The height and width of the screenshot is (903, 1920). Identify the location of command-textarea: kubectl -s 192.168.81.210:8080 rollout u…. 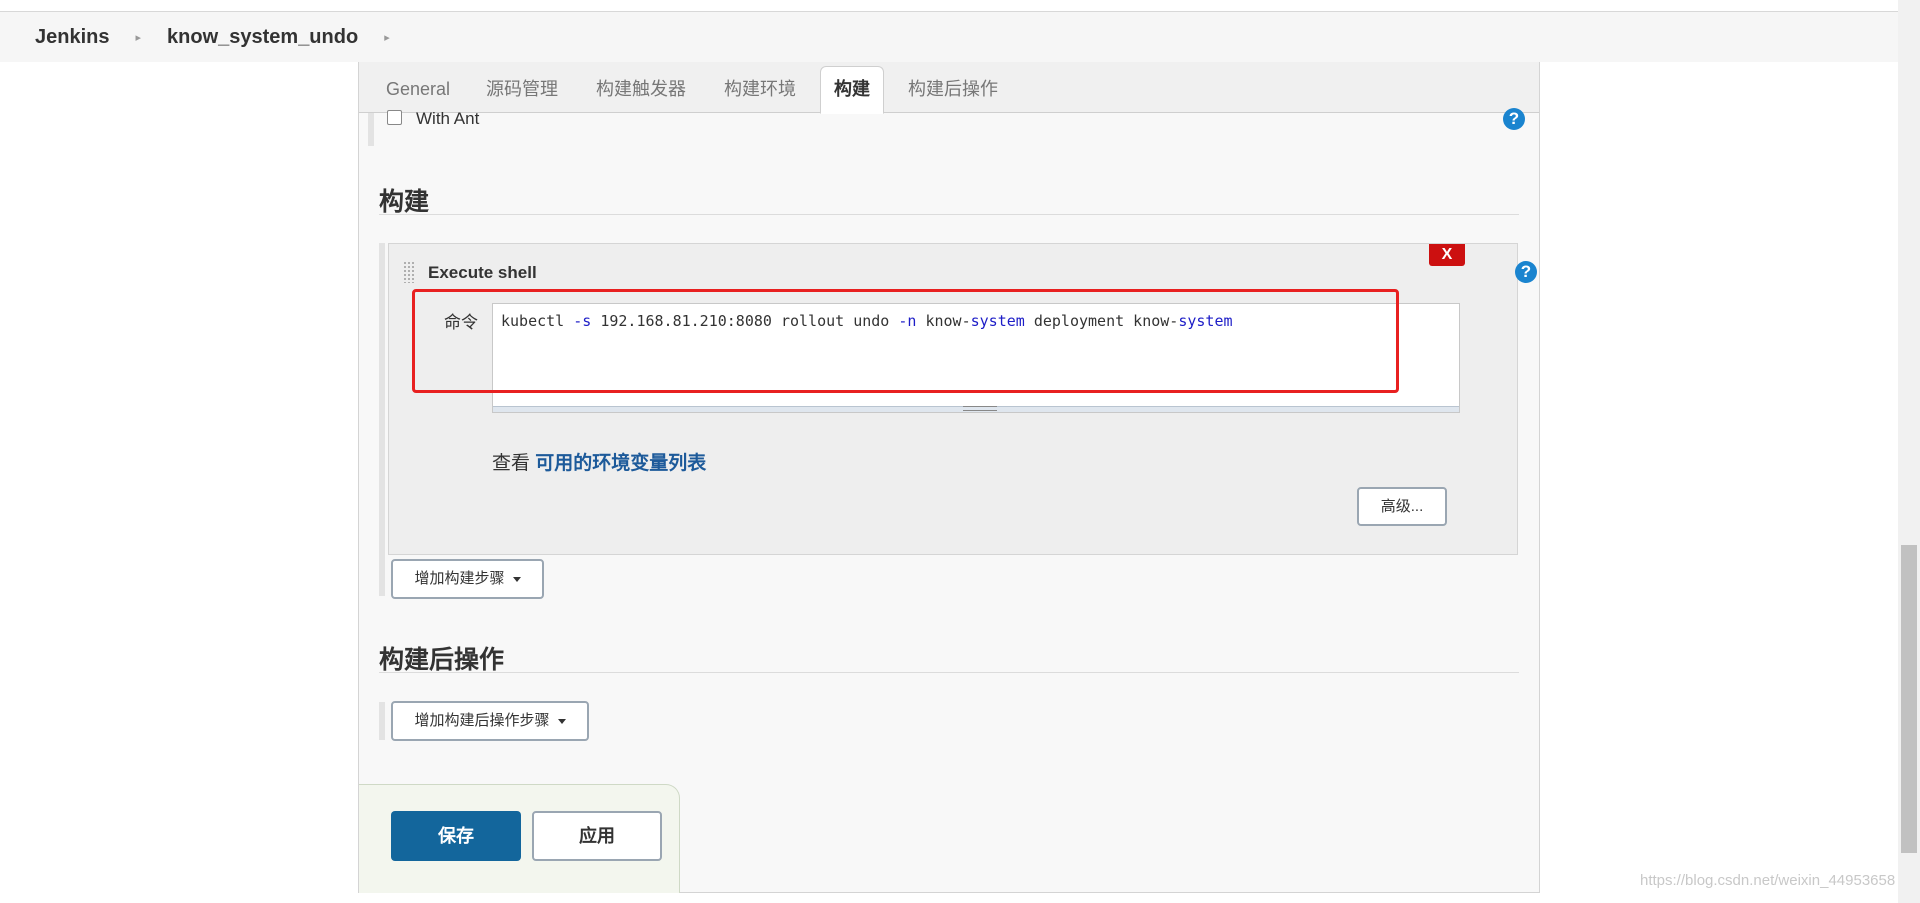
(976, 358).